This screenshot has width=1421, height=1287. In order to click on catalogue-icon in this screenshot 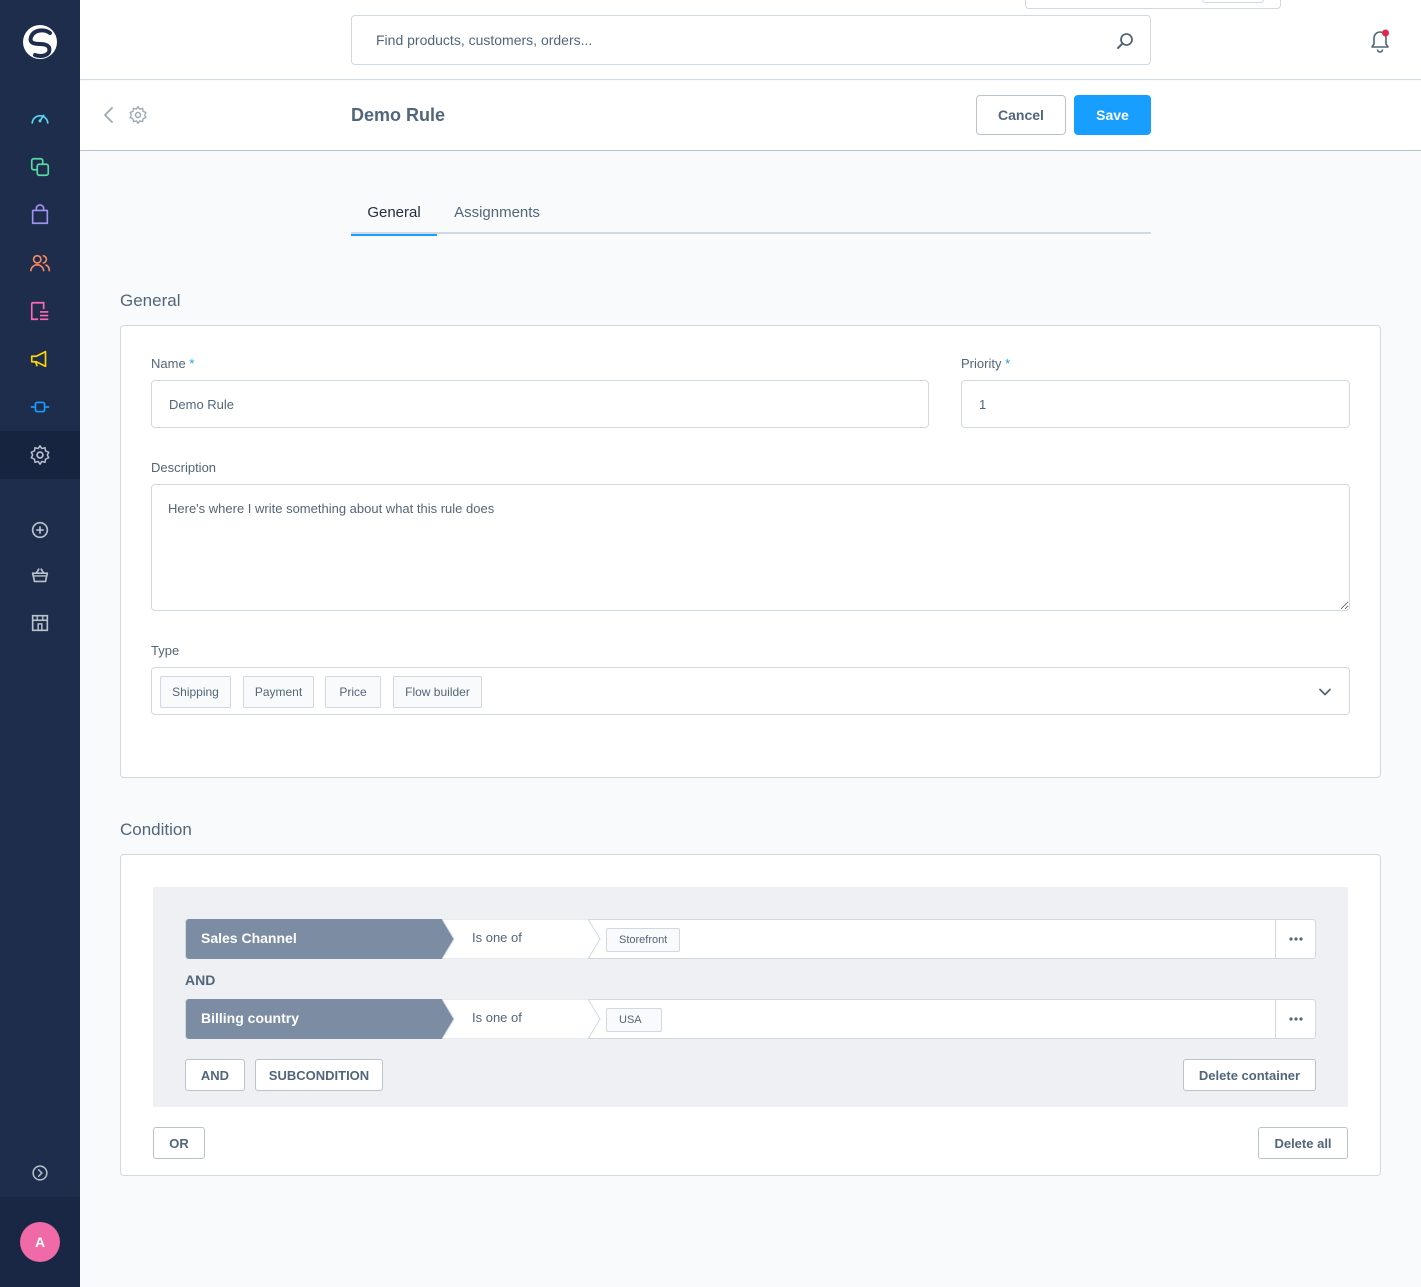, I will do `click(40, 167)`.